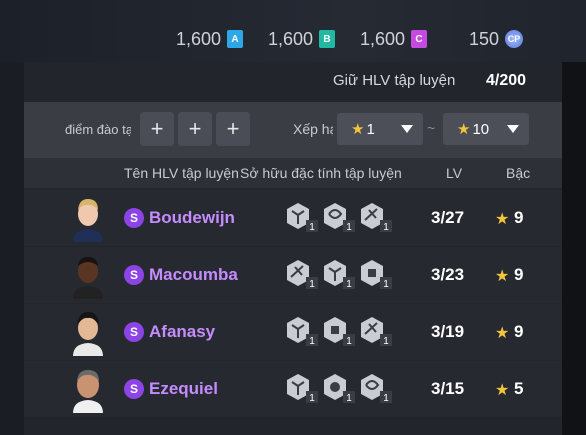 This screenshot has height=435, width=586. Describe the element at coordinates (380, 129) in the screenshot. I see `rank-min-select: ★ 1` at that location.